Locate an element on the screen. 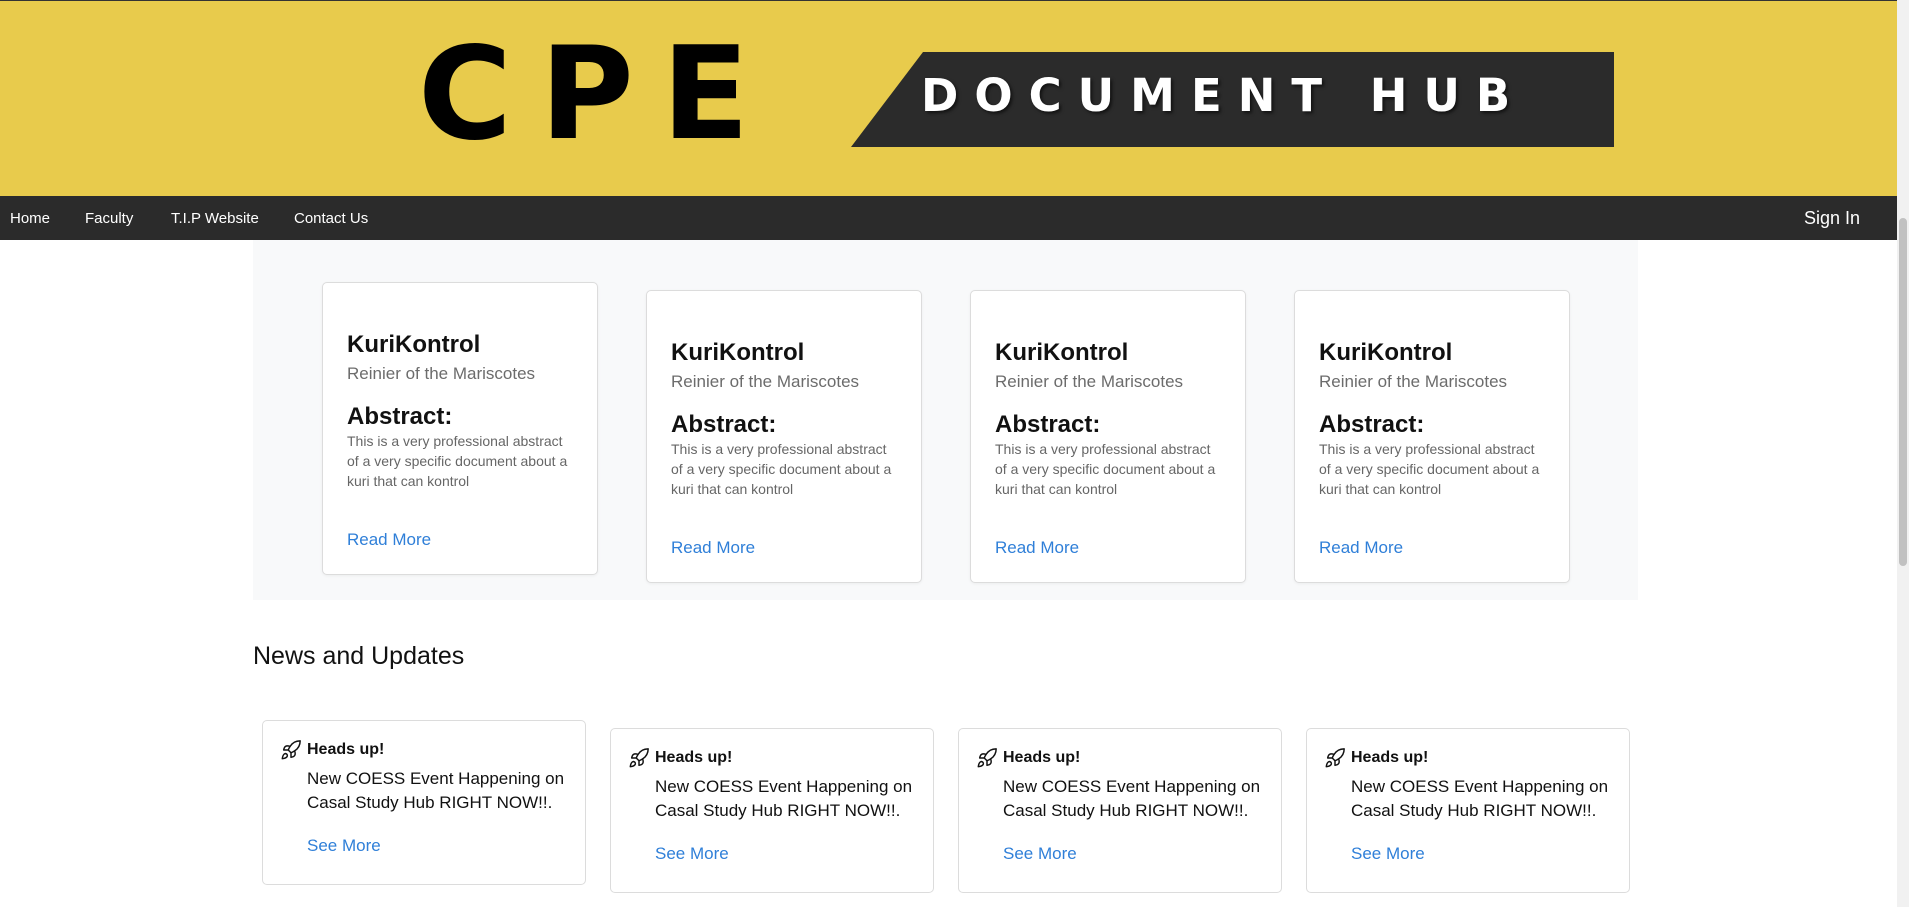 The width and height of the screenshot is (1909, 907). sign-in-button: Sign In is located at coordinates (1832, 218).